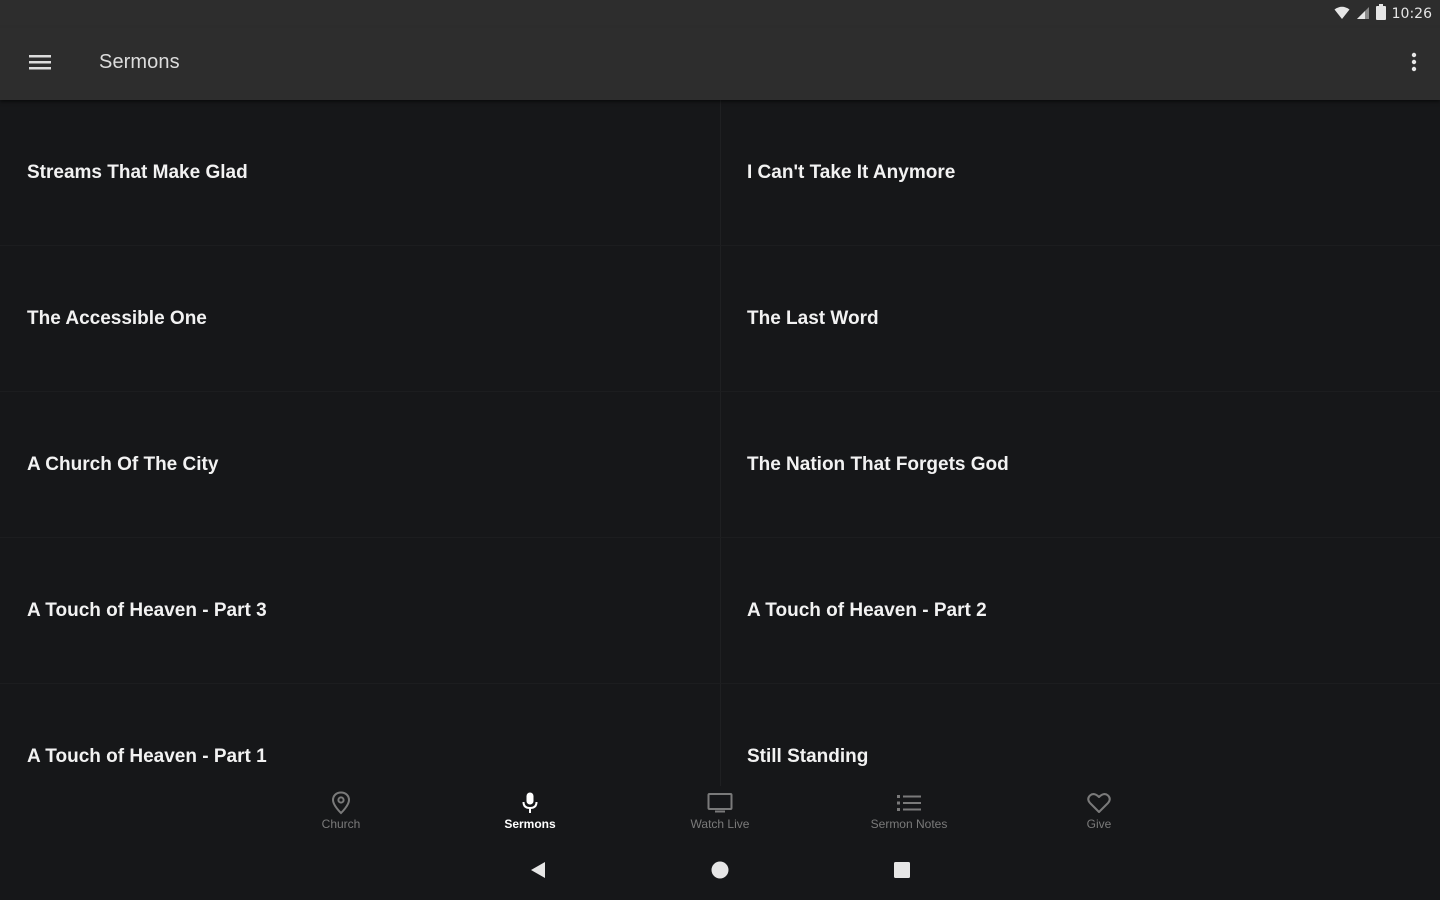 This screenshot has width=1440, height=900. I want to click on sermon-tile: A Touch of Heaven - Part 3, so click(360, 611).